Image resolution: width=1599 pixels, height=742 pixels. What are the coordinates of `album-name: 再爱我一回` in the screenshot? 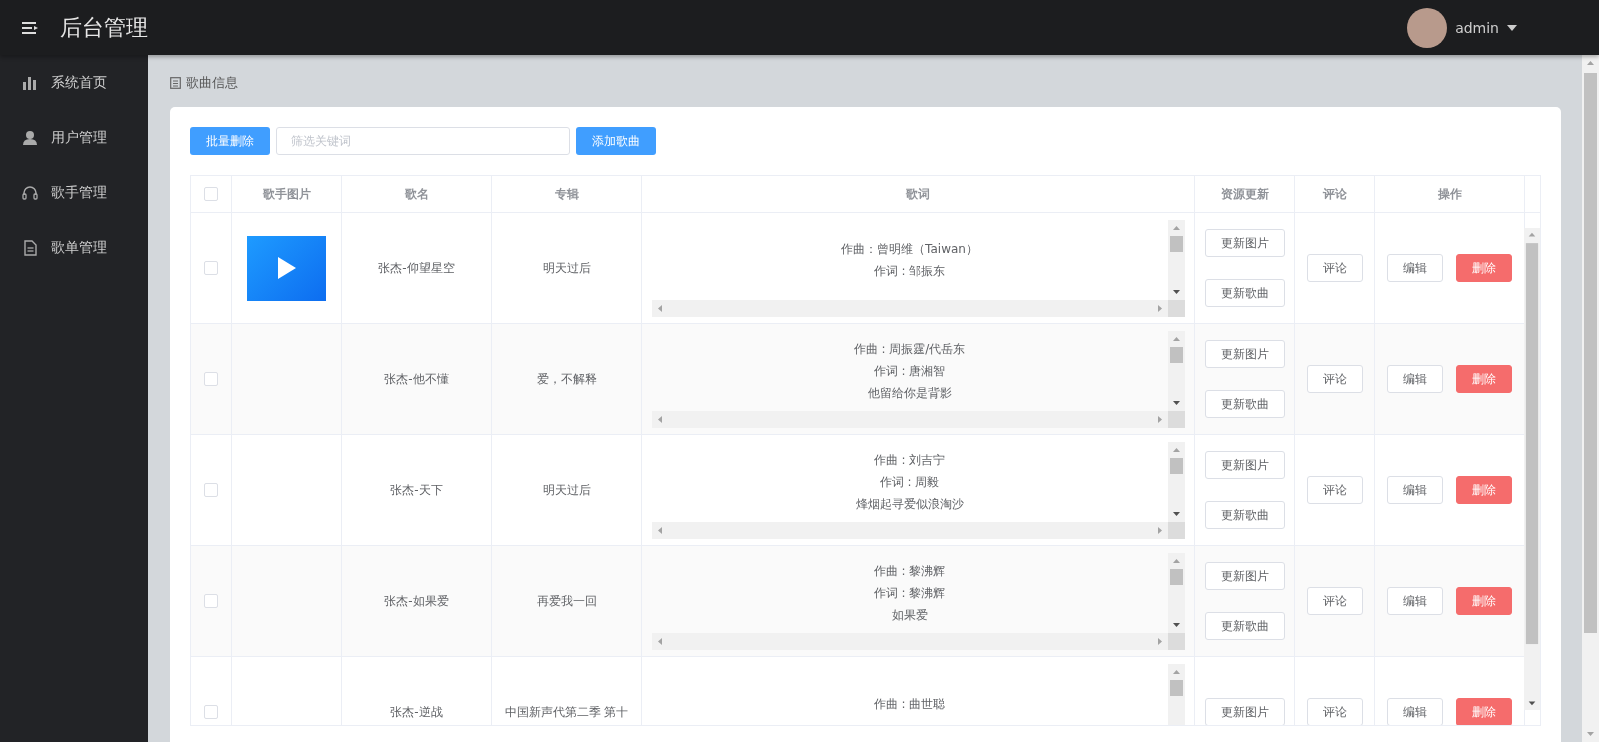 It's located at (566, 601).